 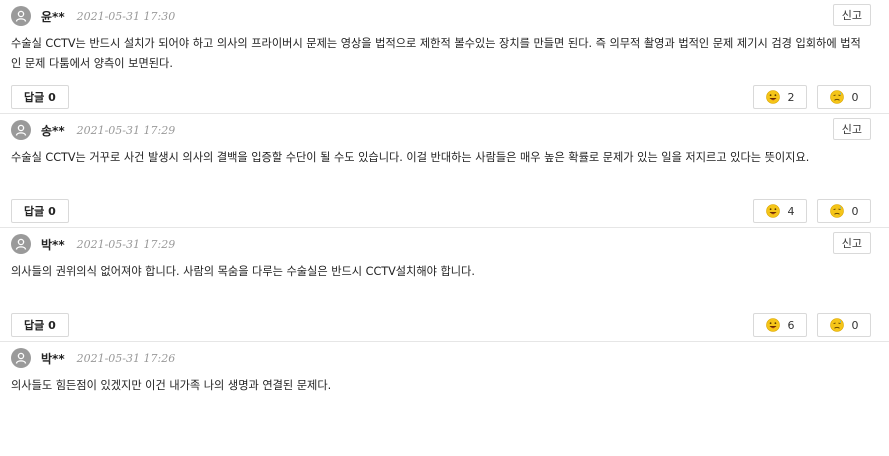 I want to click on comment-header: 송** 2021-05-31 17:29, so click(x=93, y=130).